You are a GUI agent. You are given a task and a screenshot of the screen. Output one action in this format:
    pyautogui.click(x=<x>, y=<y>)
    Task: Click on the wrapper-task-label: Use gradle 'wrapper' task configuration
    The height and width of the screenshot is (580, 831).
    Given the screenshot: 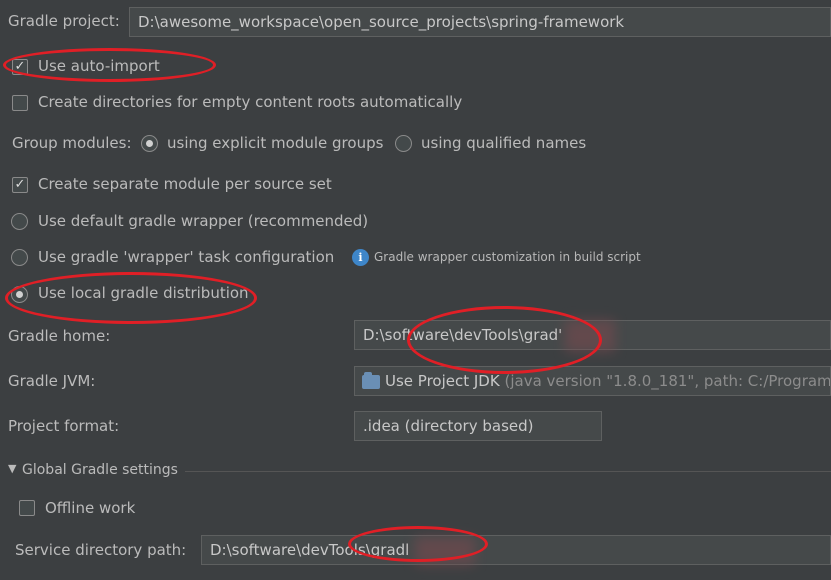 What is the action you would take?
    pyautogui.click(x=186, y=257)
    